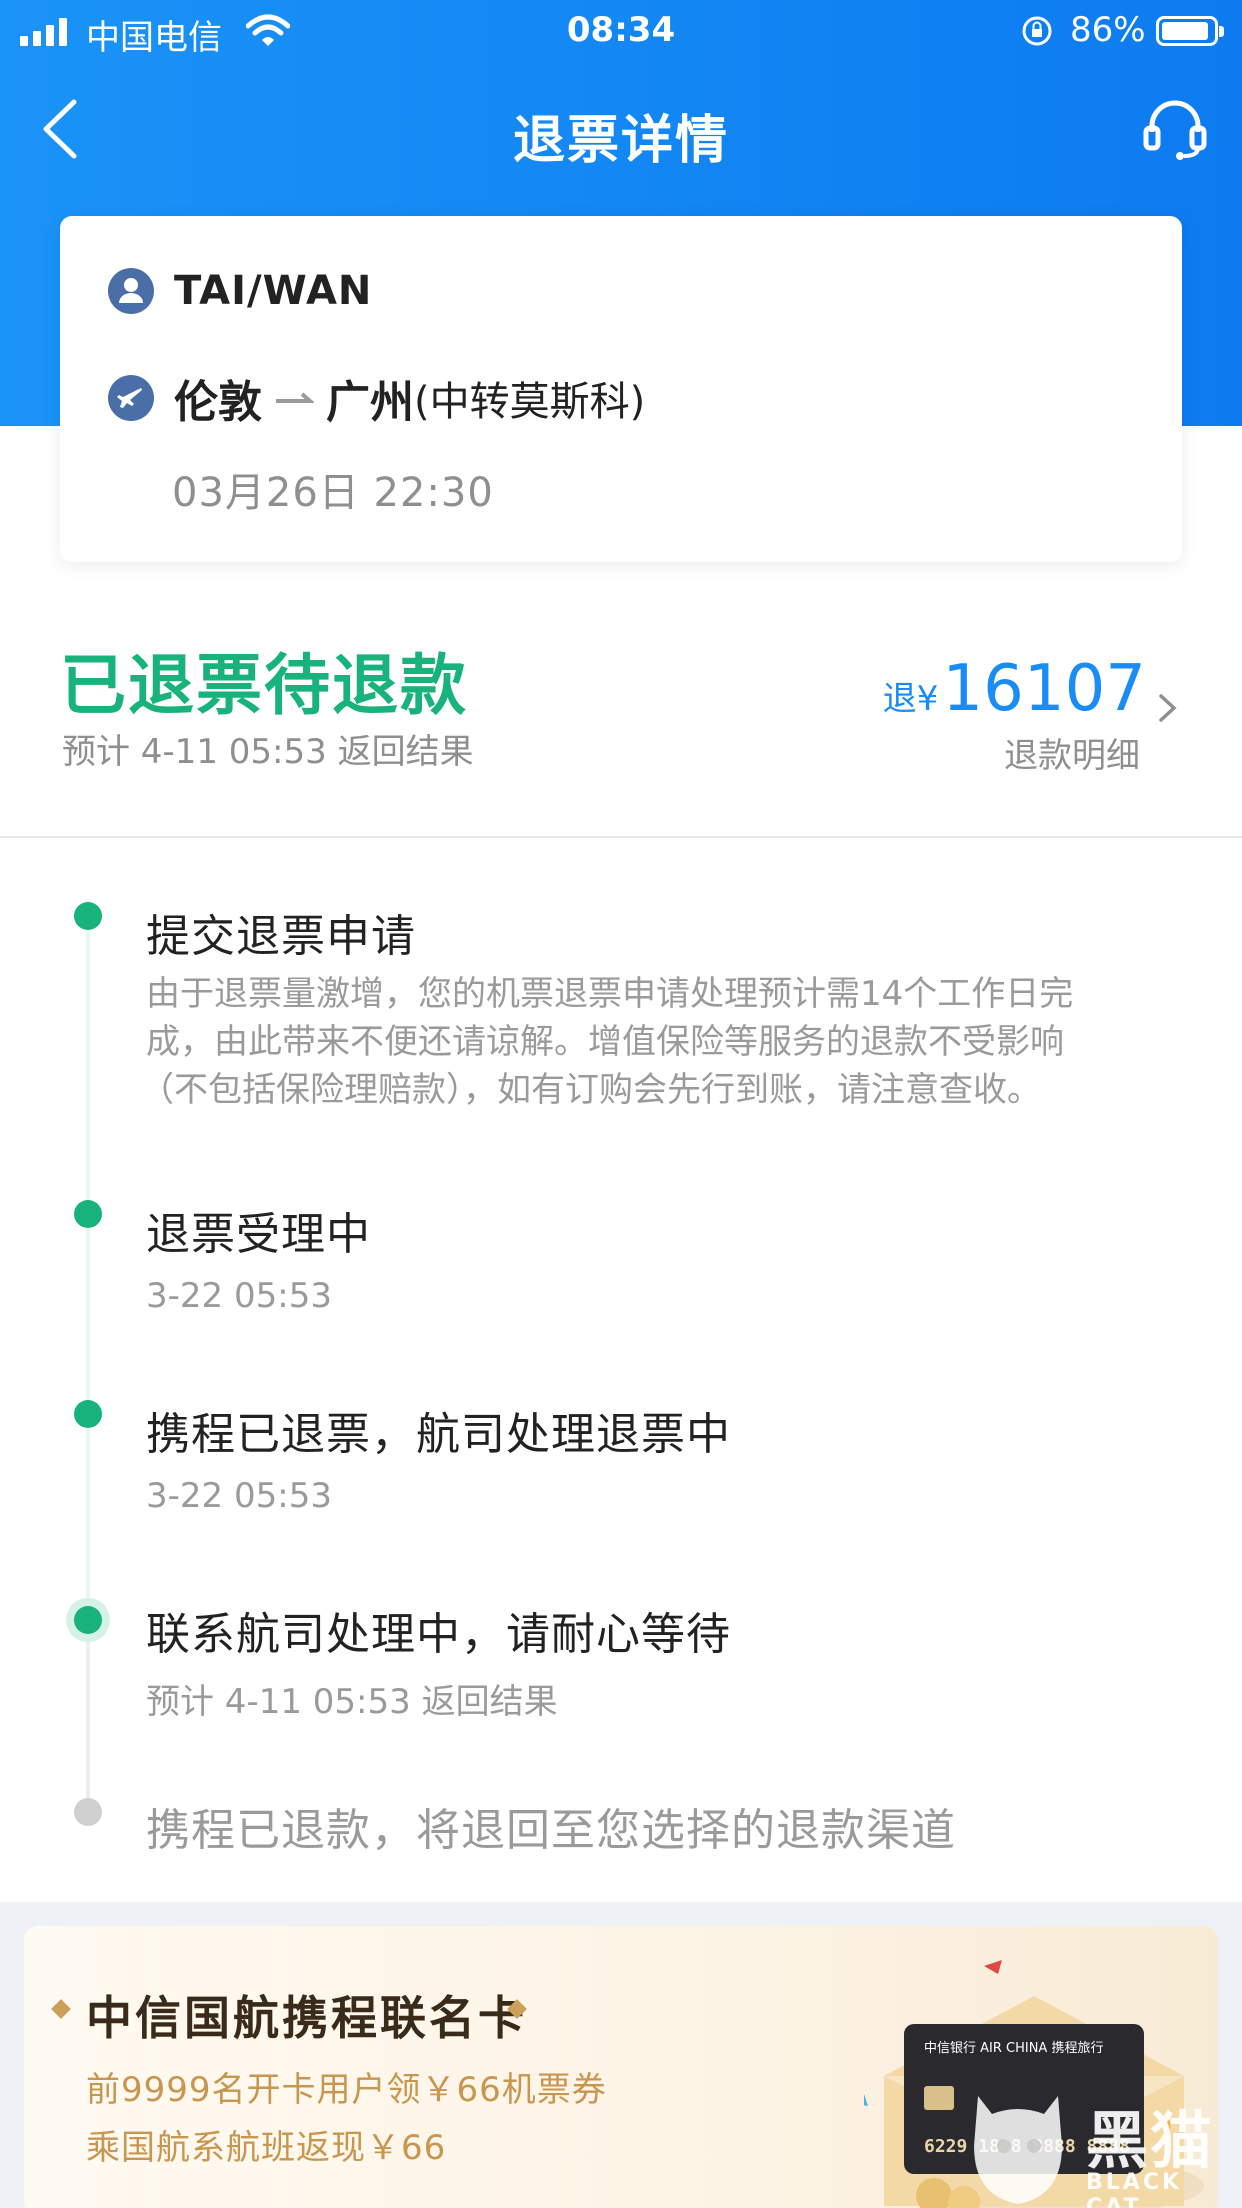 The height and width of the screenshot is (2208, 1242). I want to click on timeline-step-title: 携程已退票，航司处理退票中, so click(438, 1434).